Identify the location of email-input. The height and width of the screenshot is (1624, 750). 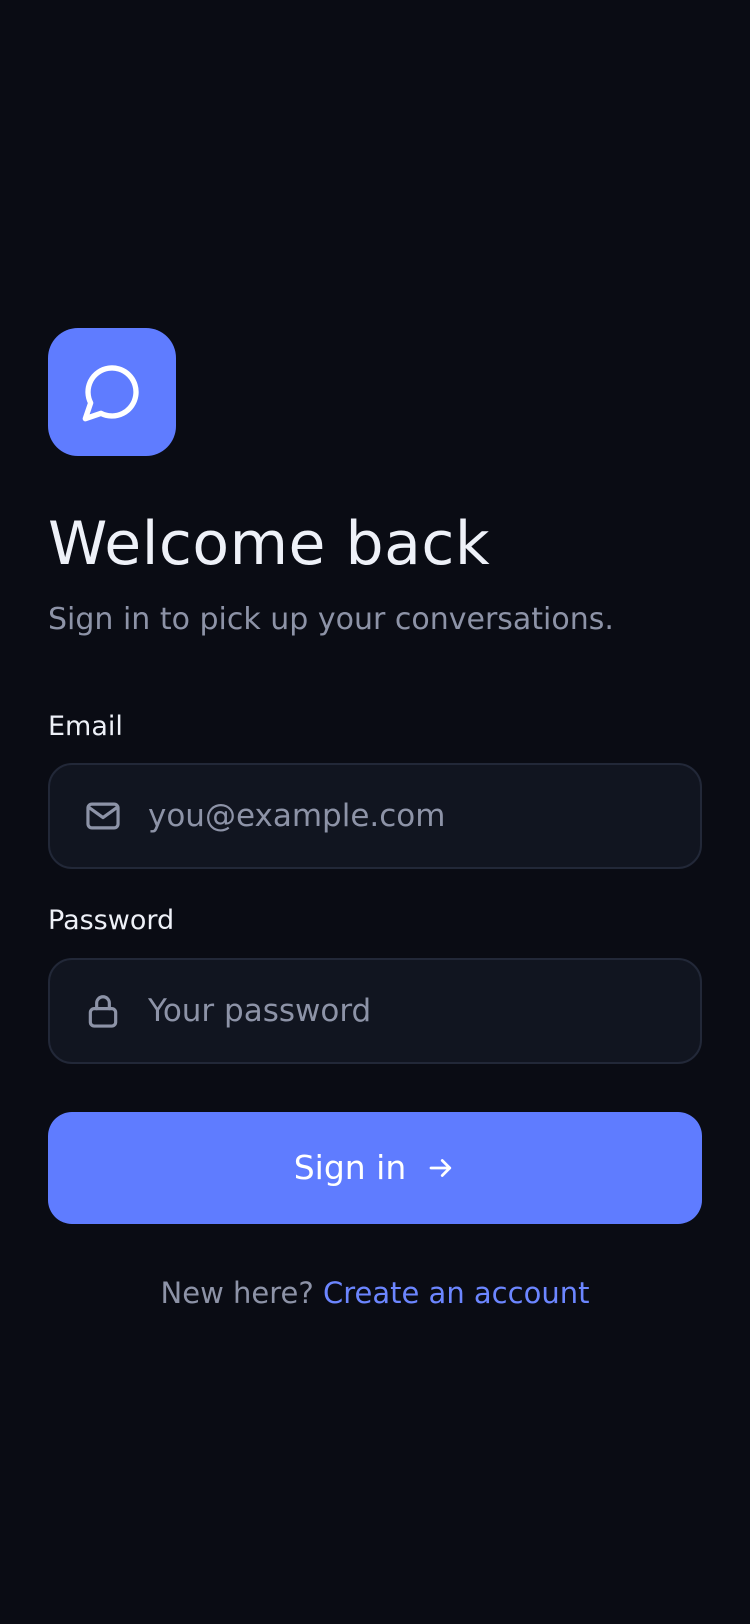
(407, 816).